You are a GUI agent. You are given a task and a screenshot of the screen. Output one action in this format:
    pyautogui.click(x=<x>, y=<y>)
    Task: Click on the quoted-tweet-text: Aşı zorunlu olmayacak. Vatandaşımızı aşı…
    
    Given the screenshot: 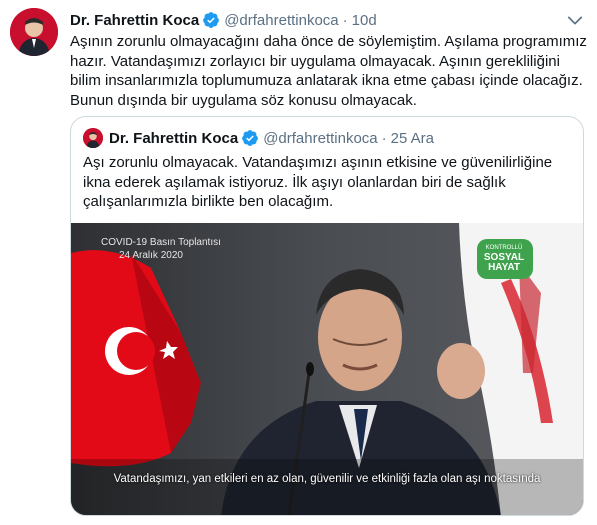 What is the action you would take?
    pyautogui.click(x=328, y=182)
    